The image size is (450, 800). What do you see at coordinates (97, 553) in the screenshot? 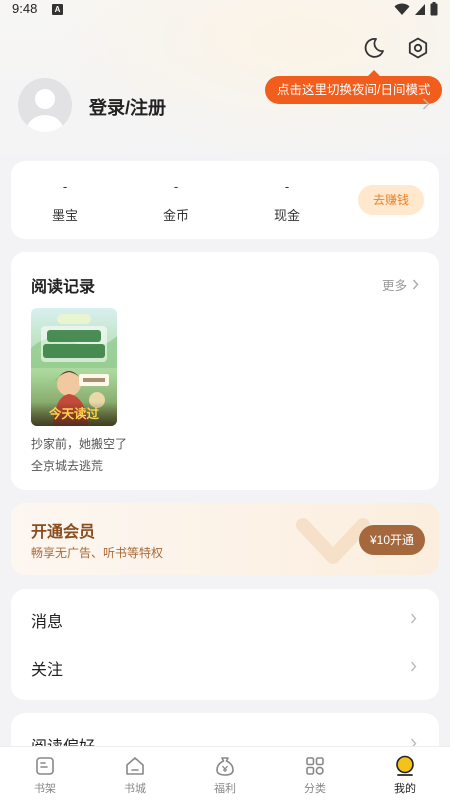
I see `vip-subtitle: 畅享无广告、听书等特权` at bounding box center [97, 553].